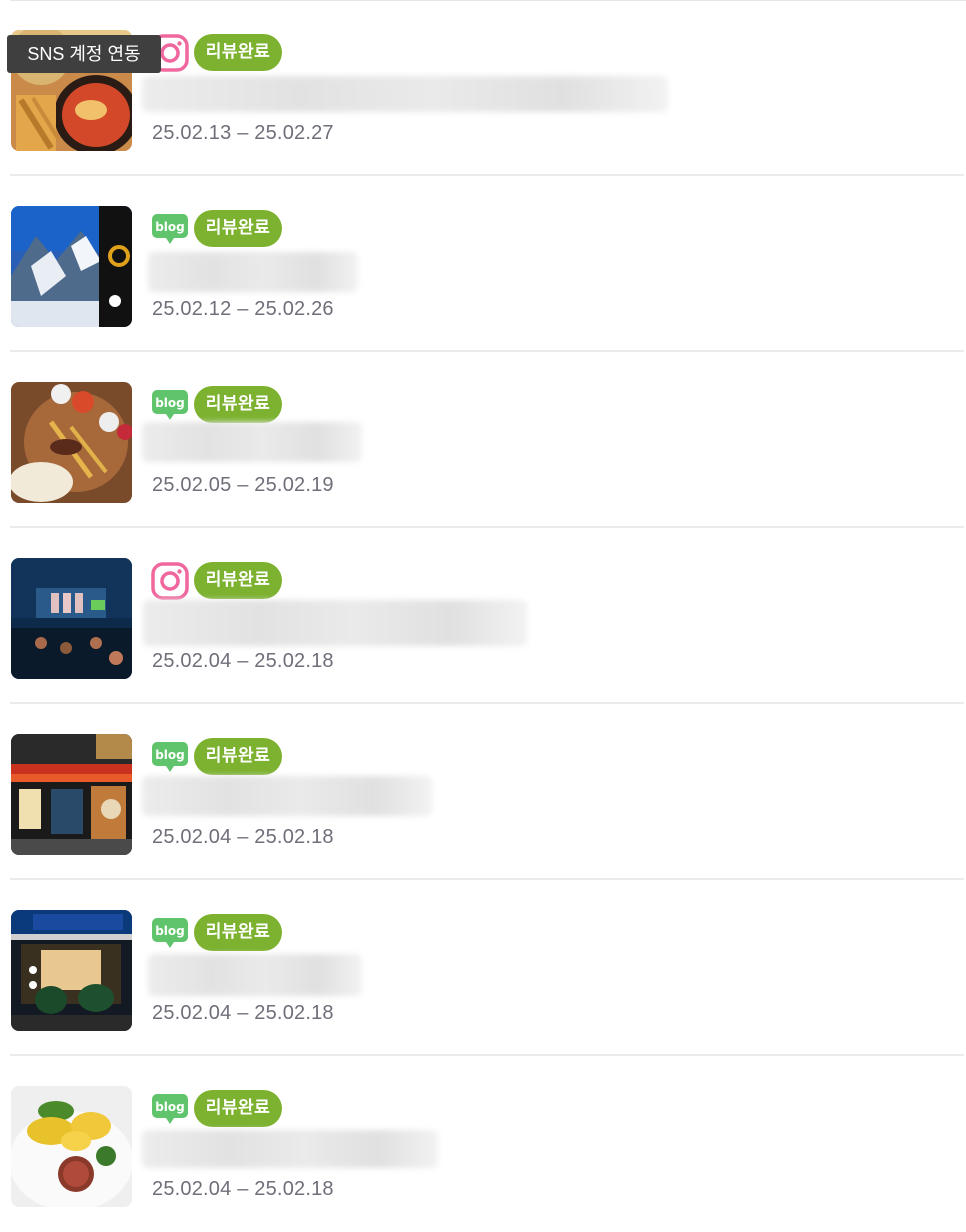 The width and height of the screenshot is (966, 1232). I want to click on instagram-icon, so click(170, 581).